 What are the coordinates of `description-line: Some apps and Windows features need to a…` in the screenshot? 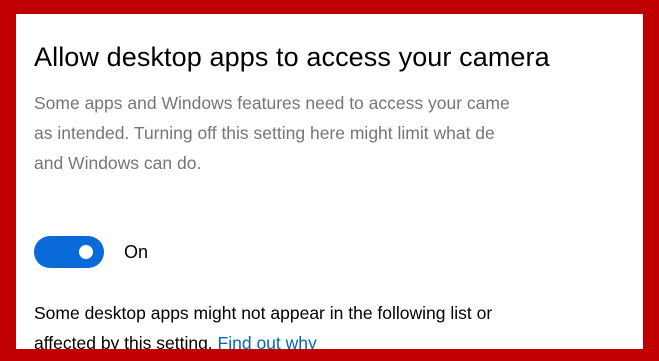 It's located at (272, 103).